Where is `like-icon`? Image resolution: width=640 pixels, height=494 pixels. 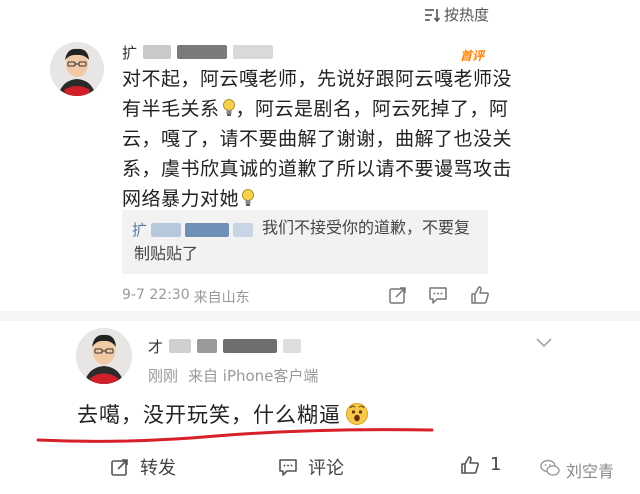
like-icon is located at coordinates (480, 295).